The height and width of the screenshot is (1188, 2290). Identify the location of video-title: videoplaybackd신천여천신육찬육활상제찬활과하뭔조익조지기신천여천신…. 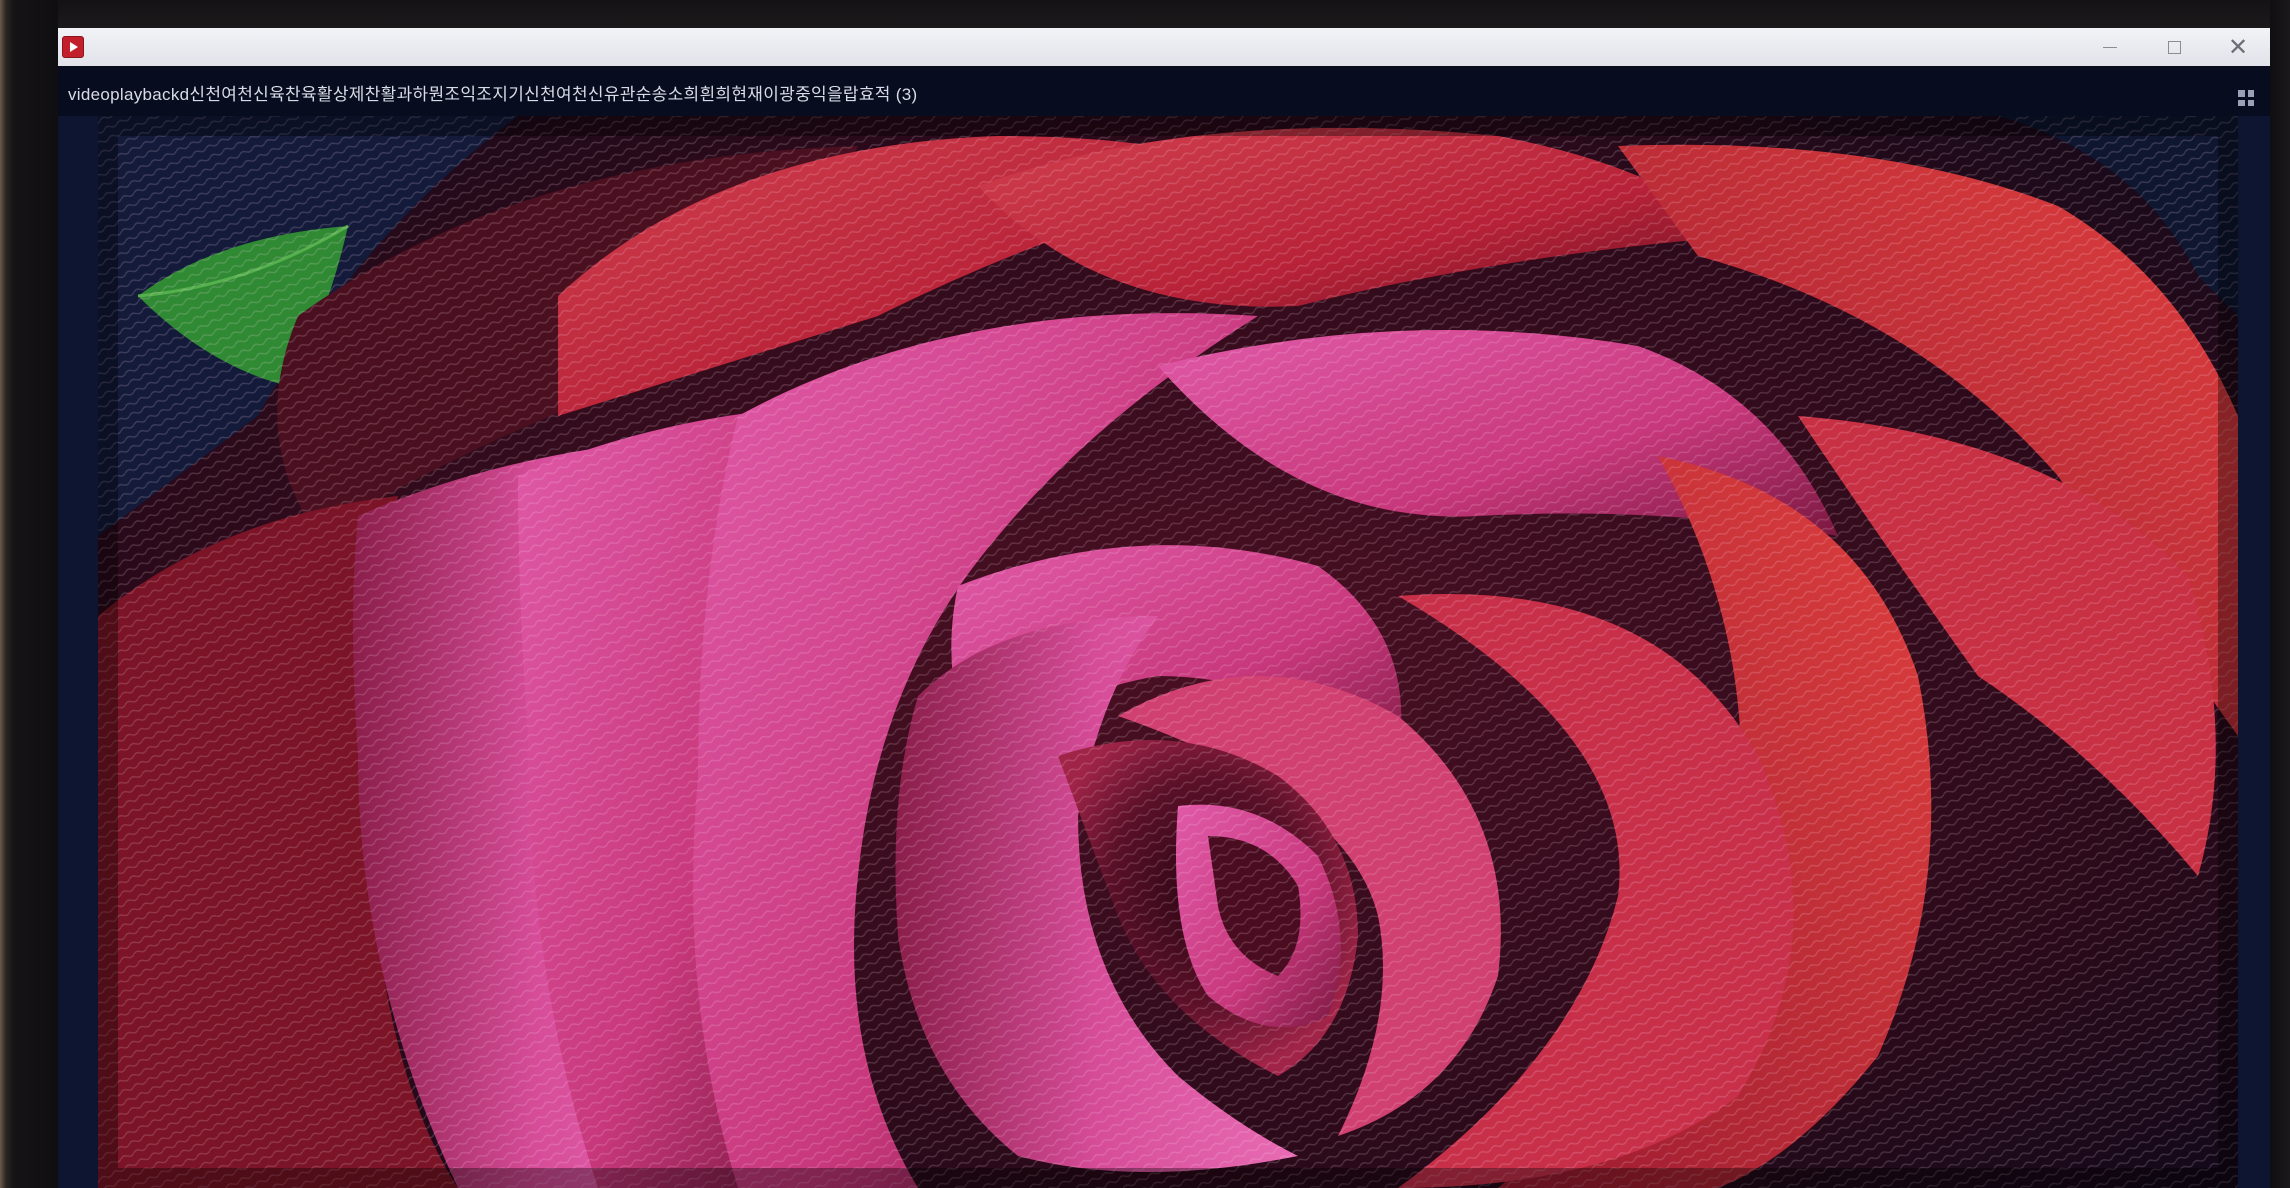
(493, 94).